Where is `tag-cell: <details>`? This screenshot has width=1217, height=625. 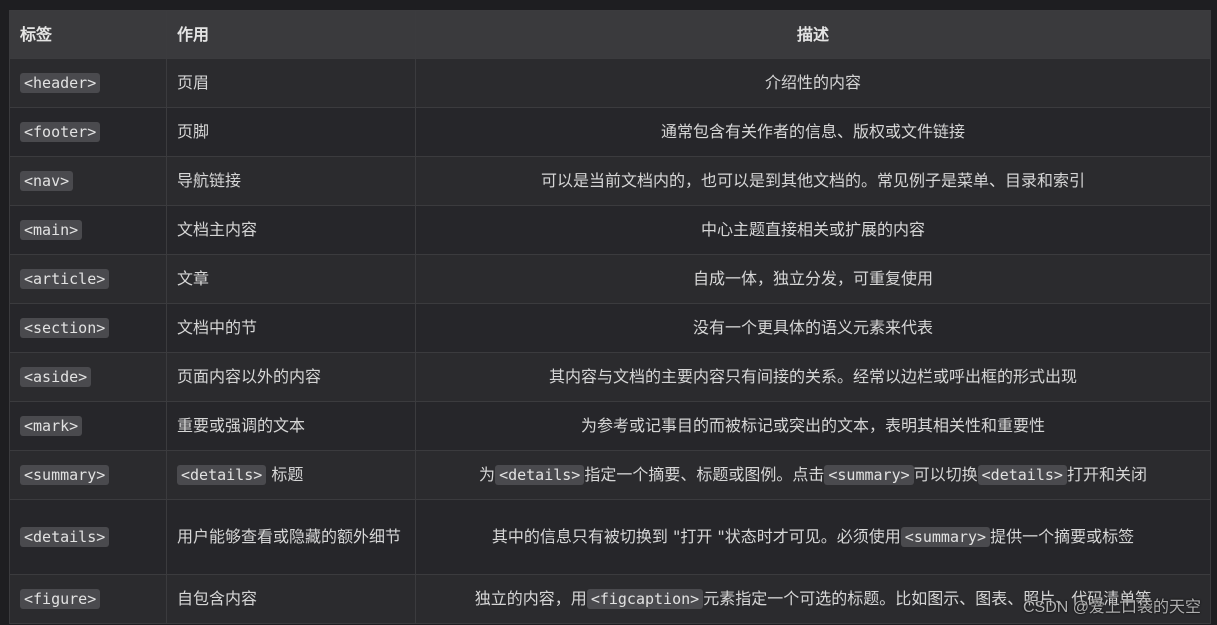
tag-cell: <details> is located at coordinates (88, 537).